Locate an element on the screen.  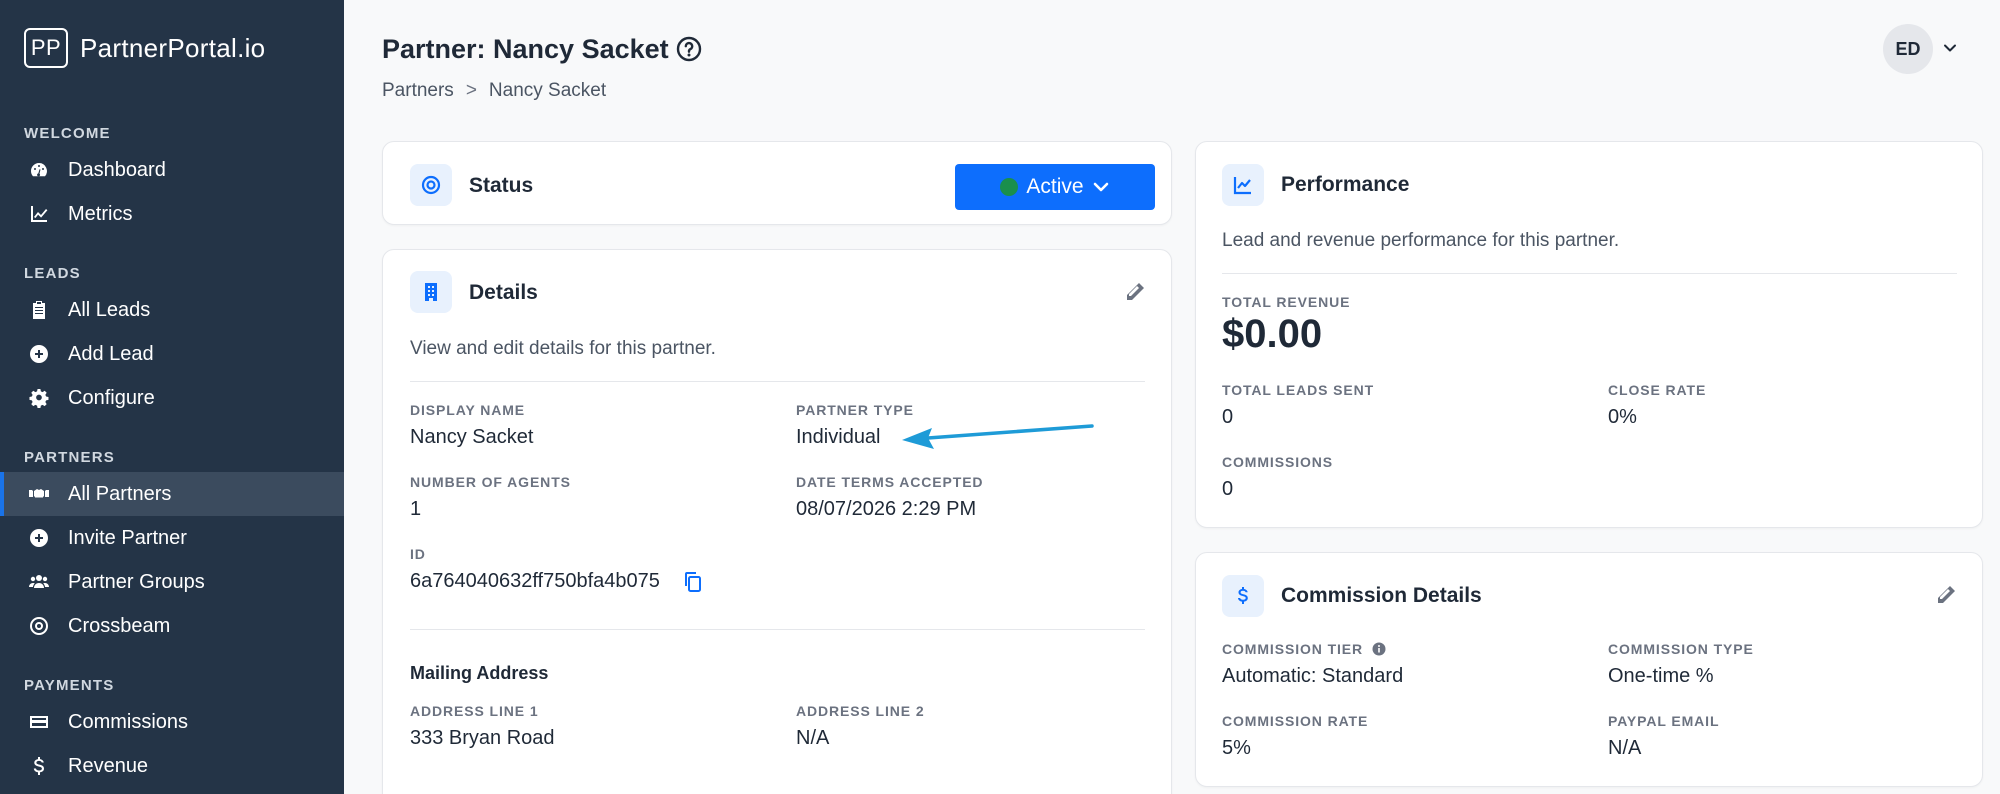
partner-type-label: PARTNER TYPE is located at coordinates (855, 410).